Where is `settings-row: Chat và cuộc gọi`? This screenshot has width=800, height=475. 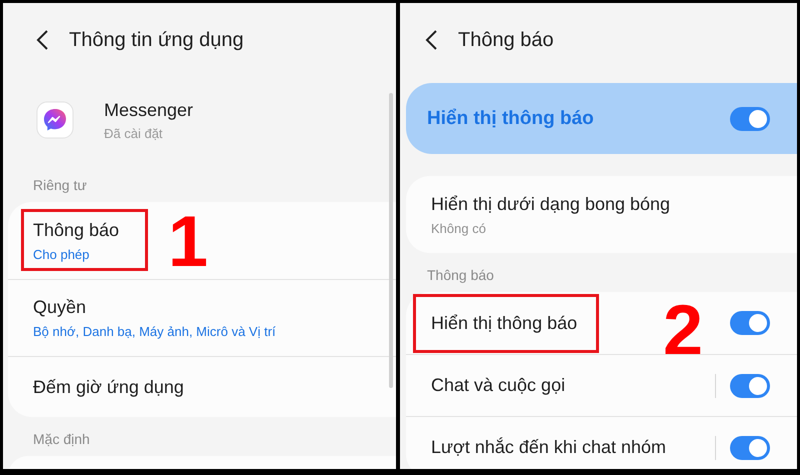 settings-row: Chat và cuộc gọi is located at coordinates (601, 385).